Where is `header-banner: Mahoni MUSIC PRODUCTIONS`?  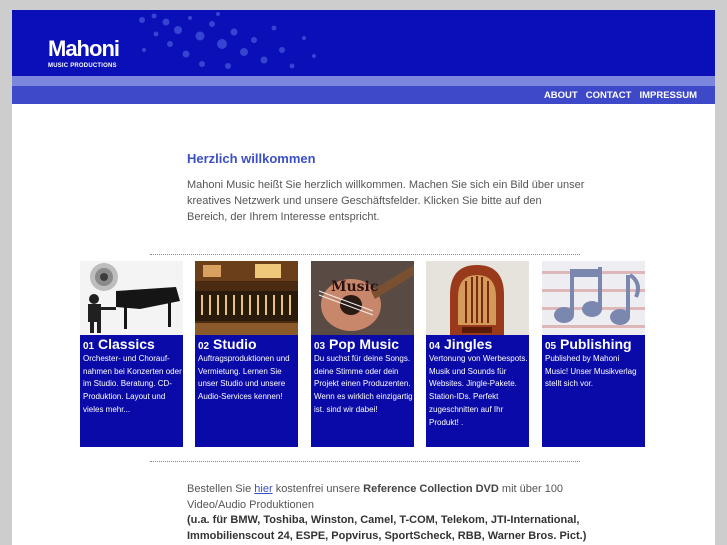
header-banner: Mahoni MUSIC PRODUCTIONS is located at coordinates (363, 43).